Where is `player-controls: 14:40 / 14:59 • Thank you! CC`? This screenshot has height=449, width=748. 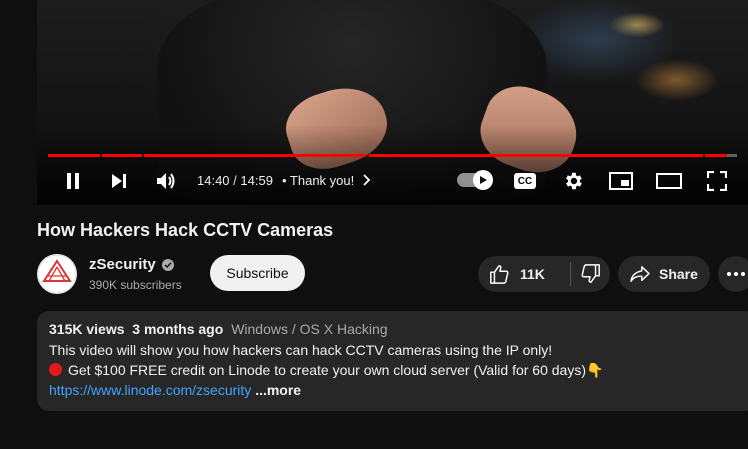
player-controls: 14:40 / 14:59 • Thank you! CC is located at coordinates (392, 181).